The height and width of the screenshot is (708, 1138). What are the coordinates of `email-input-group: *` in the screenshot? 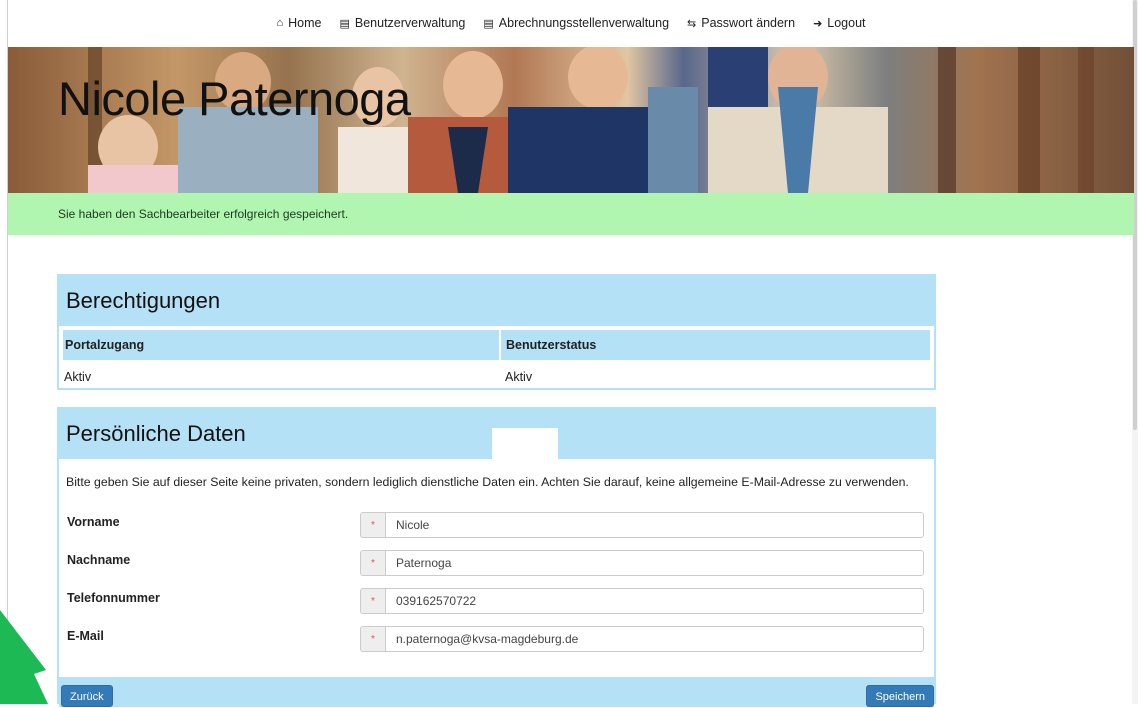 It's located at (642, 639).